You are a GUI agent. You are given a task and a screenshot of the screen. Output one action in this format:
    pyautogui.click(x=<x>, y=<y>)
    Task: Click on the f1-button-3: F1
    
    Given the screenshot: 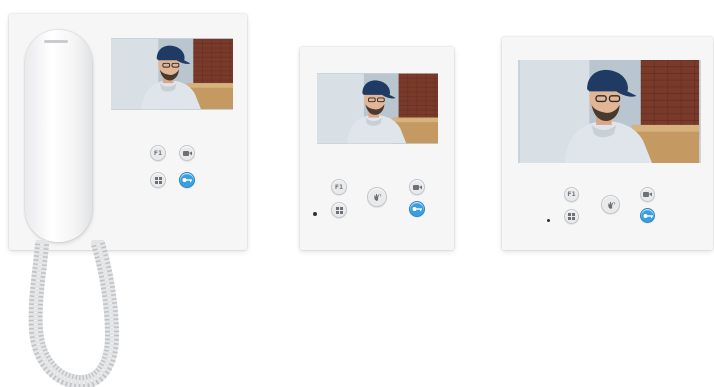 What is the action you would take?
    pyautogui.click(x=571, y=194)
    